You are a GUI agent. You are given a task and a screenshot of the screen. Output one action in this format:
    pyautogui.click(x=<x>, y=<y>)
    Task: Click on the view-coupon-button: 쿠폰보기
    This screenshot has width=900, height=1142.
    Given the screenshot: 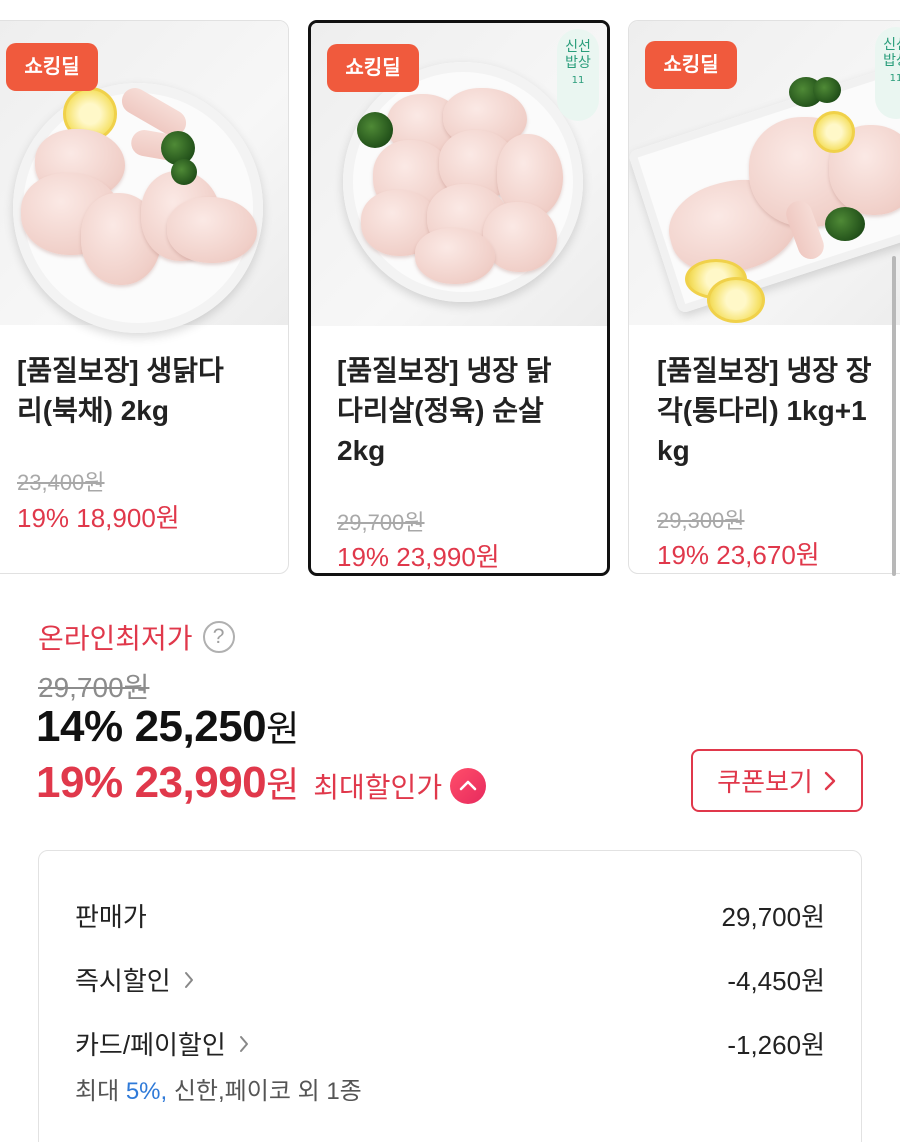 What is the action you would take?
    pyautogui.click(x=777, y=780)
    